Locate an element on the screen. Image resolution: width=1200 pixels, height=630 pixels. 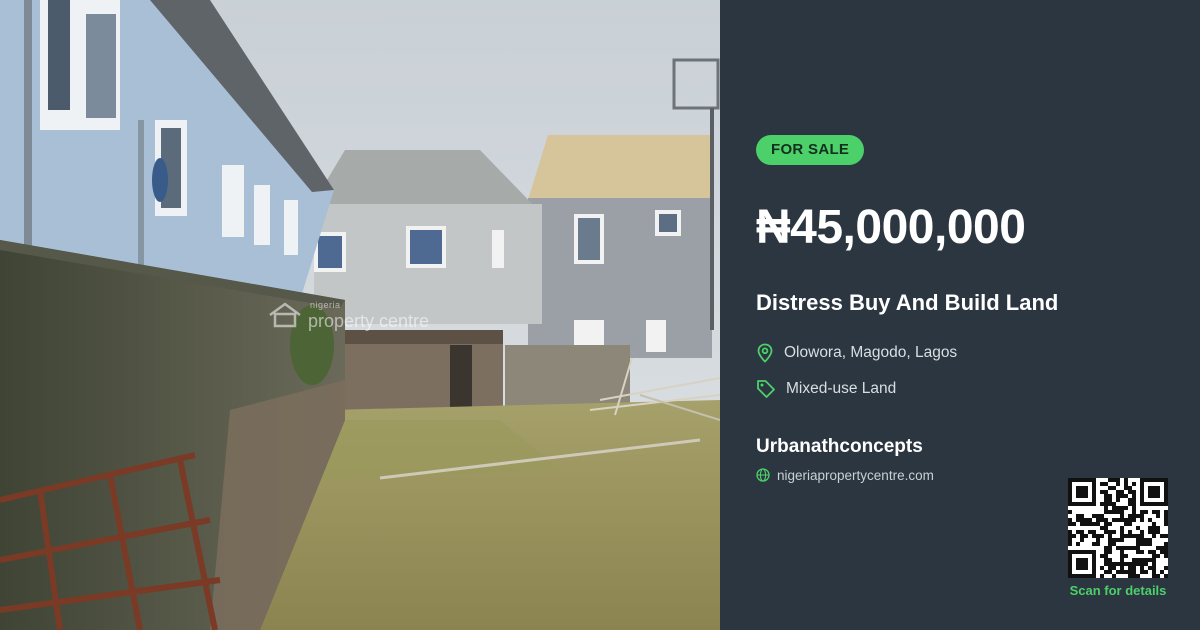
listing-price: ₦45,000,000 is located at coordinates (891, 227).